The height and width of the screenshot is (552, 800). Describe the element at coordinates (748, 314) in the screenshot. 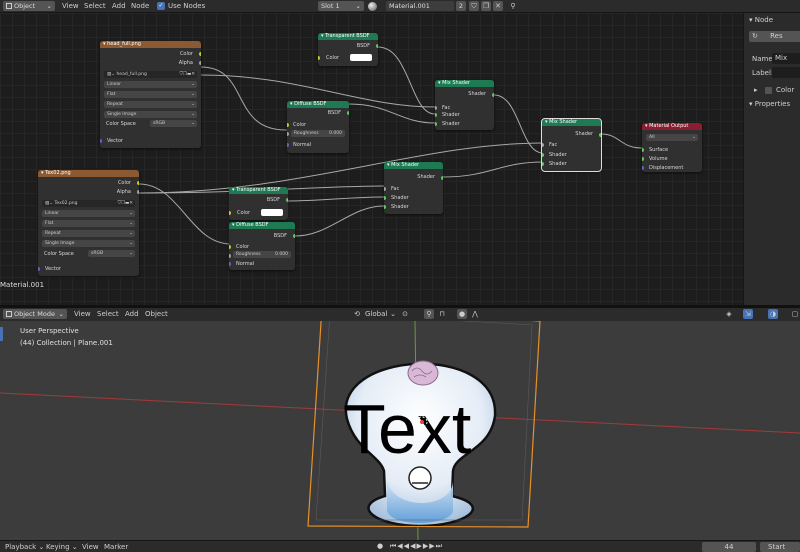

I see `gizmo-icon: ⇲` at that location.